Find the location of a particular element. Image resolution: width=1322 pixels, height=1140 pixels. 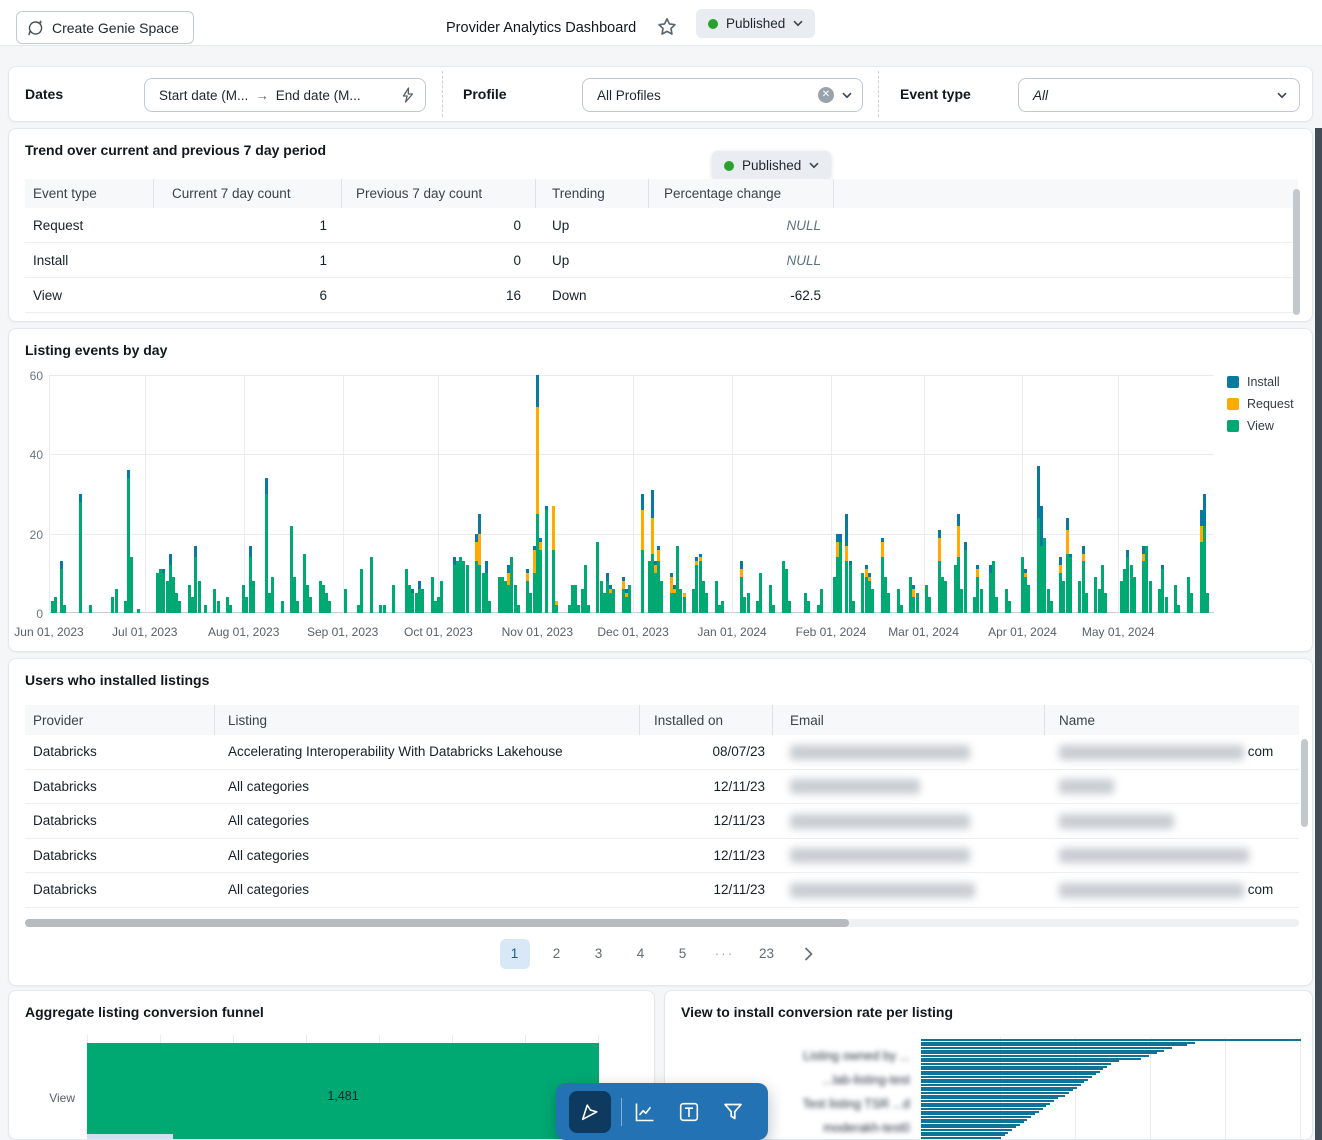

conversion-bar is located at coordinates (961, 1138).